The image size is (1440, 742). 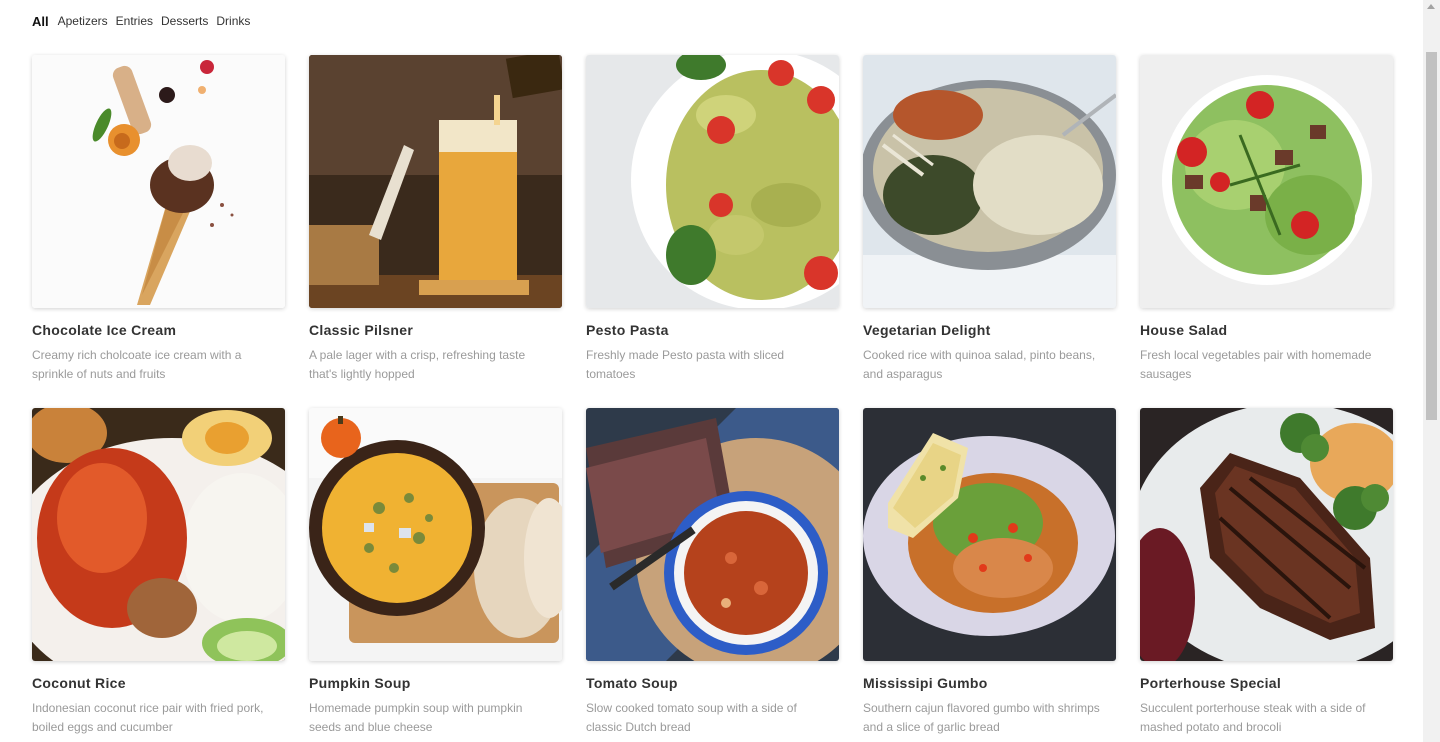 I want to click on scrollbar-thumb, so click(x=1431, y=236).